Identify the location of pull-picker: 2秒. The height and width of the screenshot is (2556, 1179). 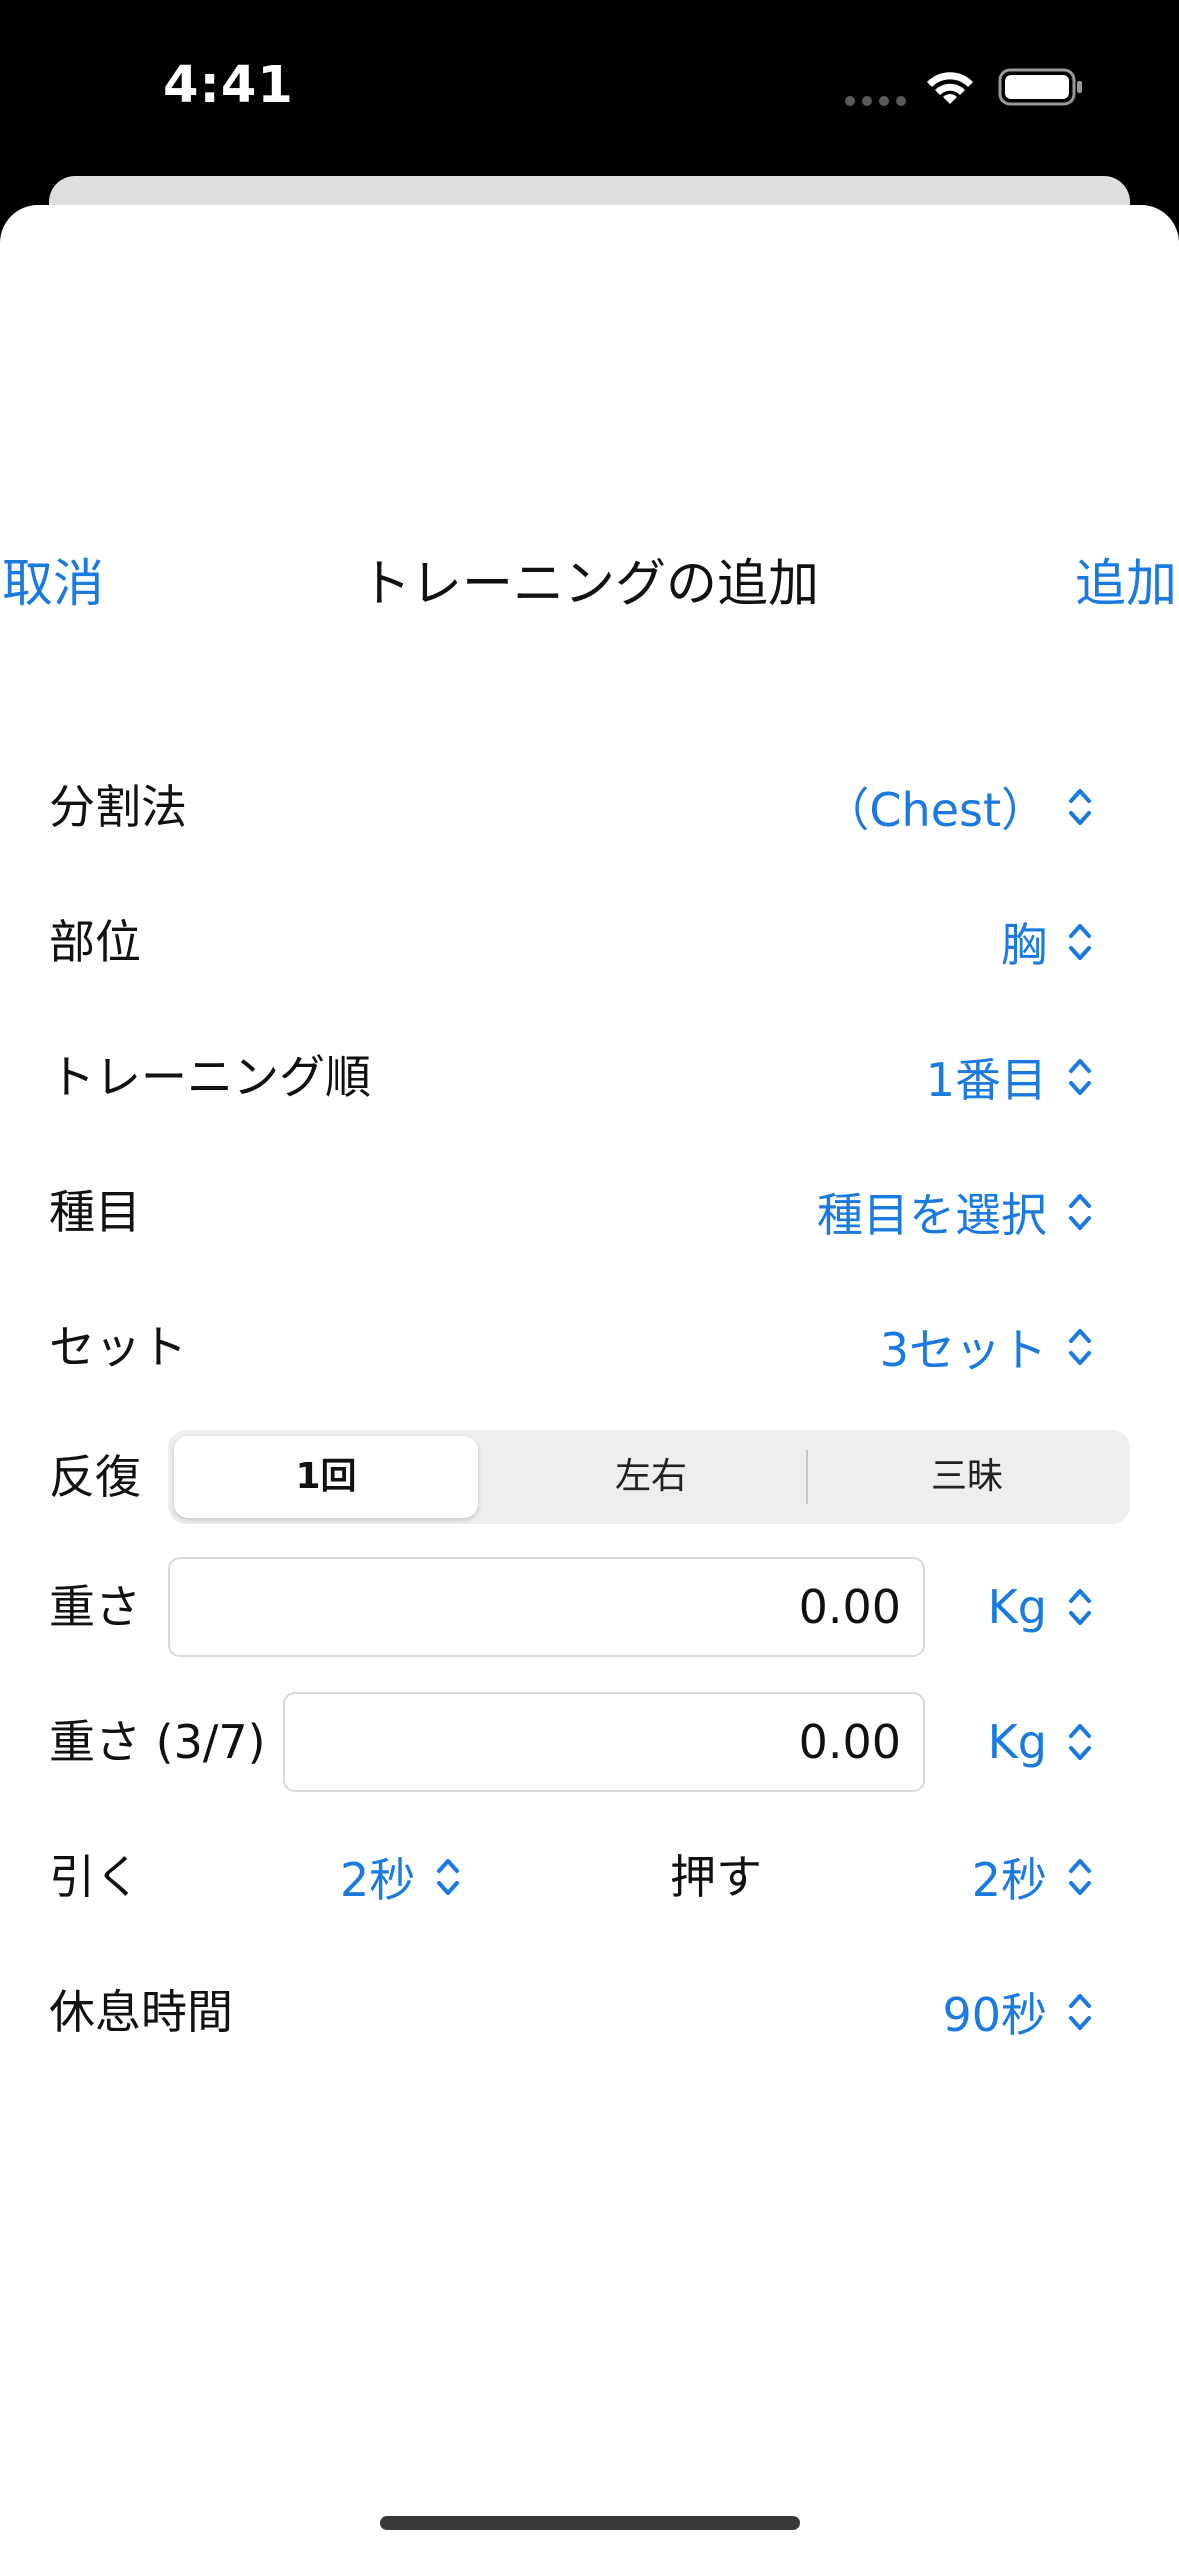
(400, 1877).